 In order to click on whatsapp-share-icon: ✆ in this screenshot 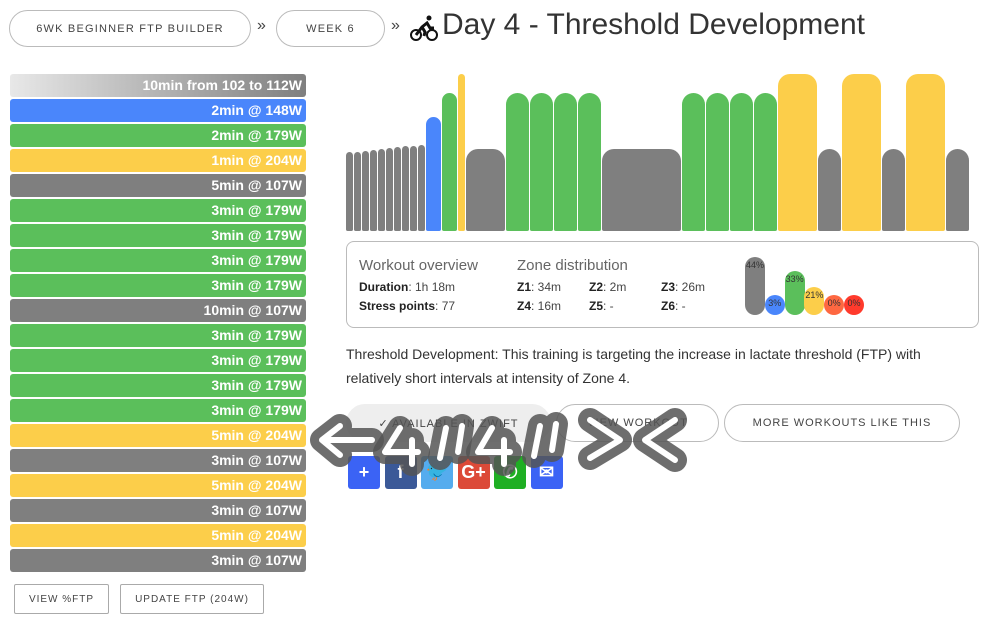, I will do `click(510, 472)`.